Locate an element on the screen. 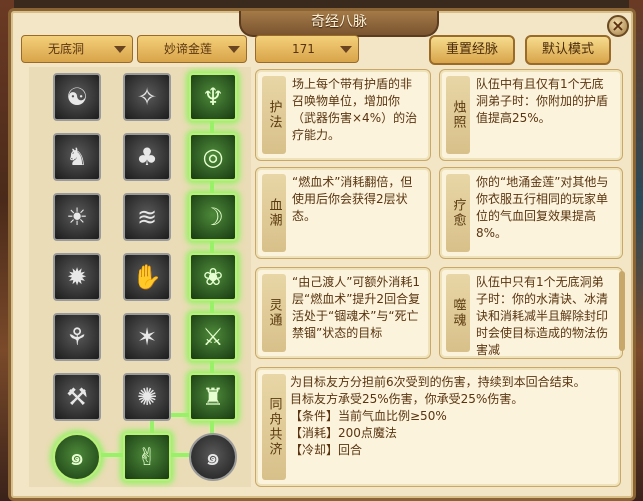 The width and height of the screenshot is (643, 501). level-dropdown-value: 171 is located at coordinates (303, 49).